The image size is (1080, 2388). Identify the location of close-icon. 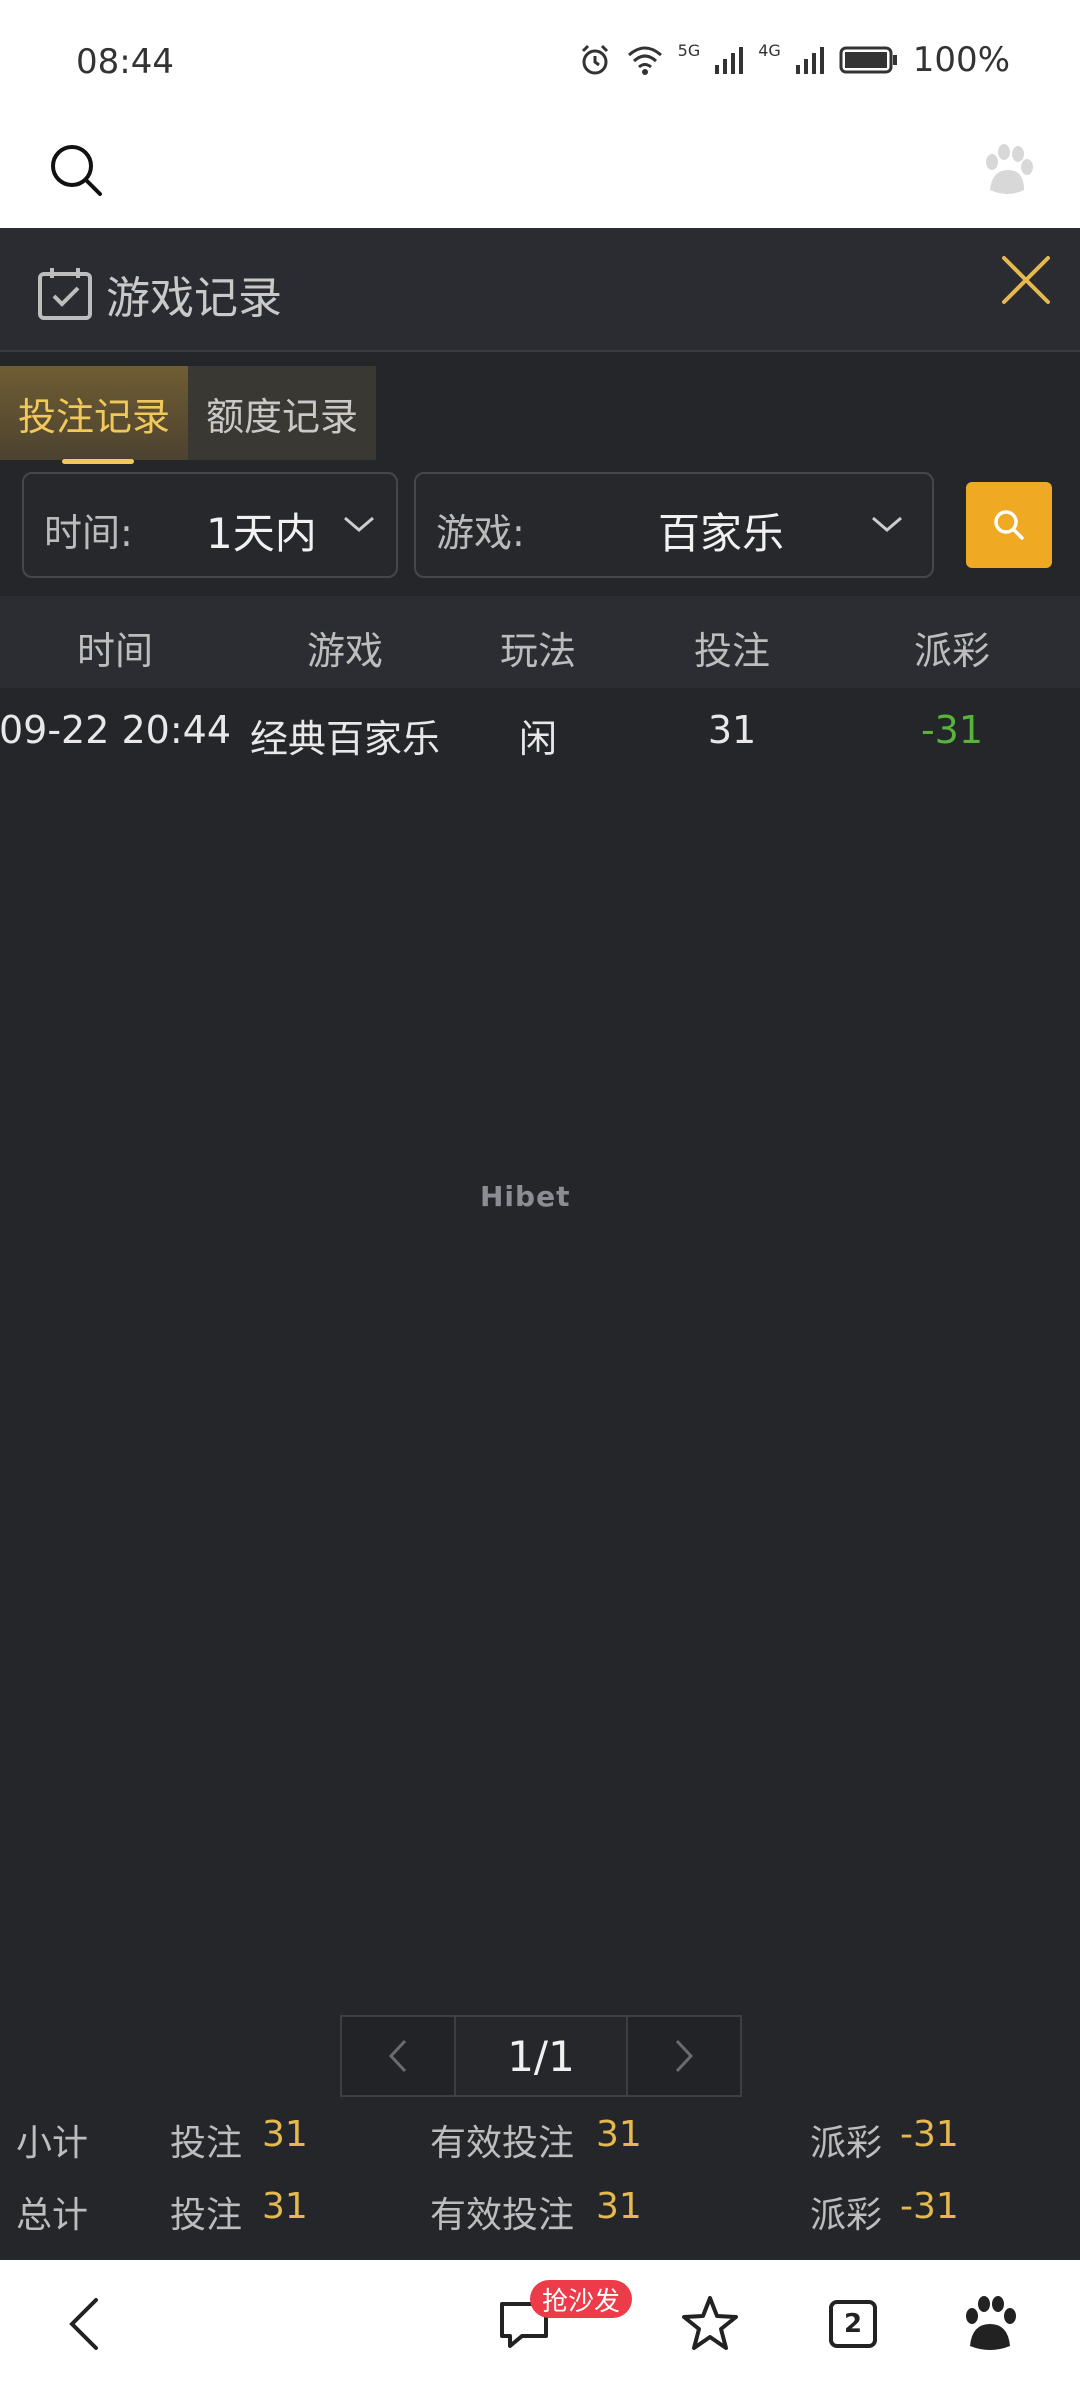
(1026, 280).